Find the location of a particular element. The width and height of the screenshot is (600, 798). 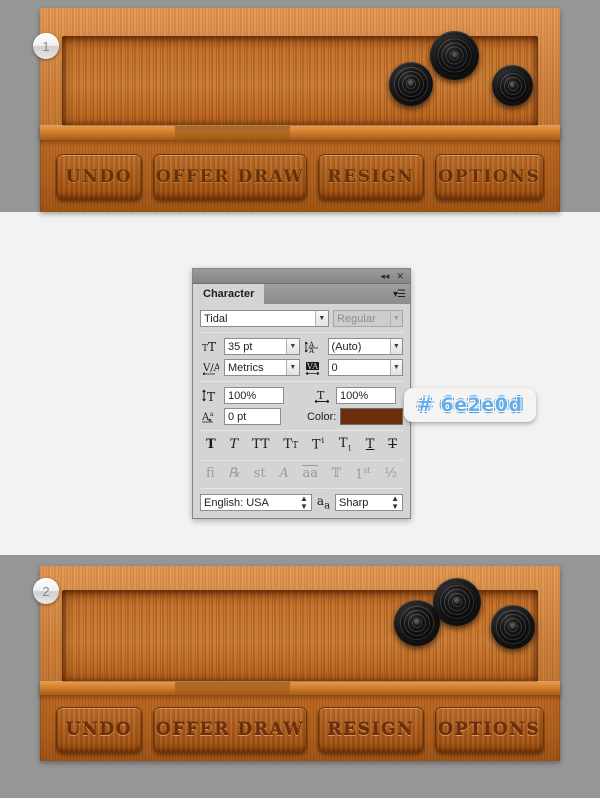

undo-button-label: UNDO is located at coordinates (99, 730).